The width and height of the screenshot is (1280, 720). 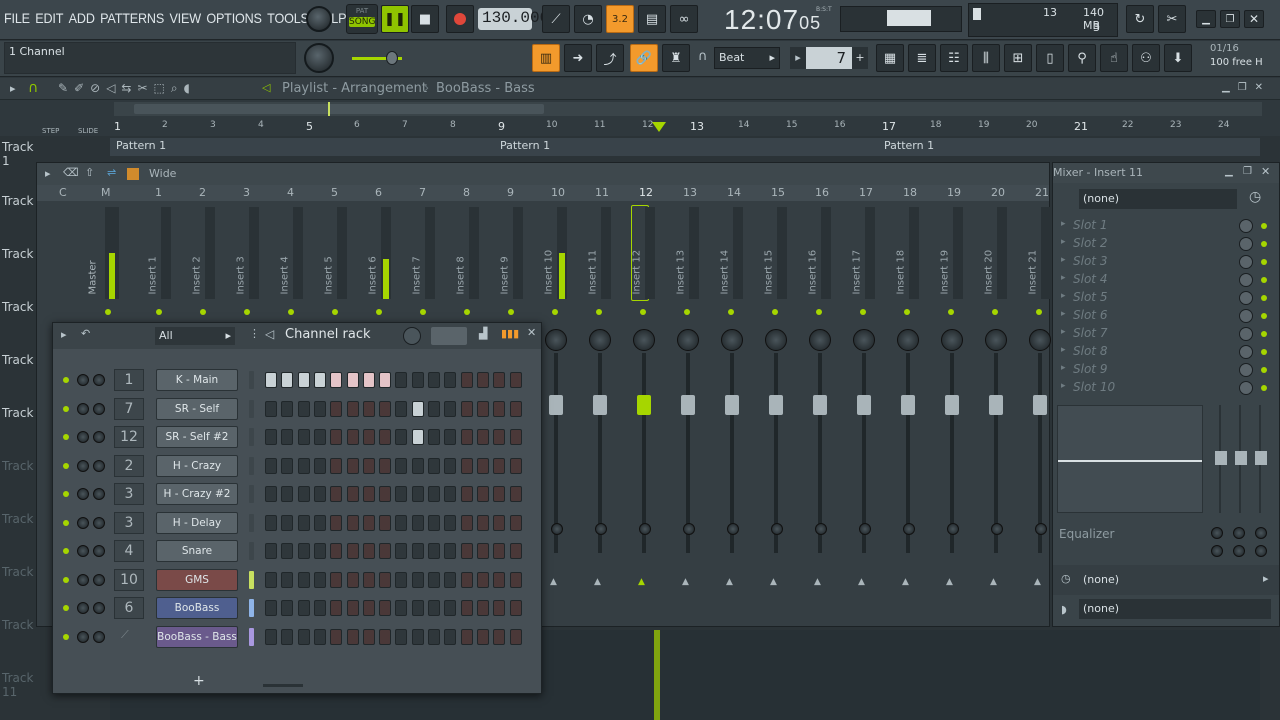 I want to click on channel-name-button: Snare, so click(x=197, y=551).